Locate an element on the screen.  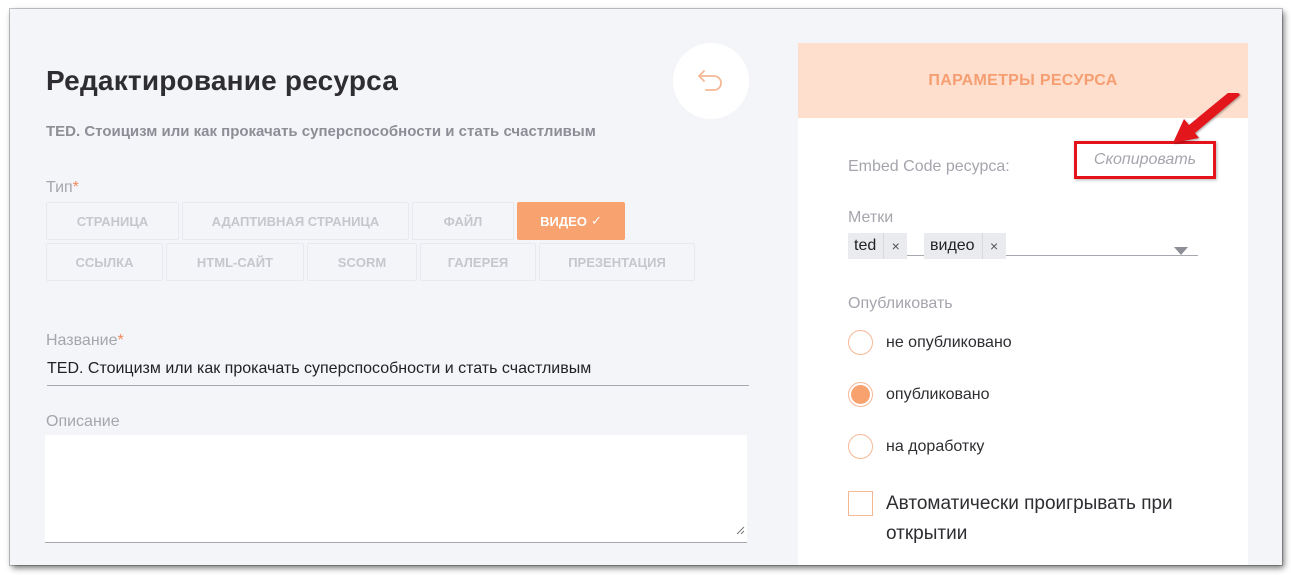
page-title: Редактирование ресурса is located at coordinates (222, 80).